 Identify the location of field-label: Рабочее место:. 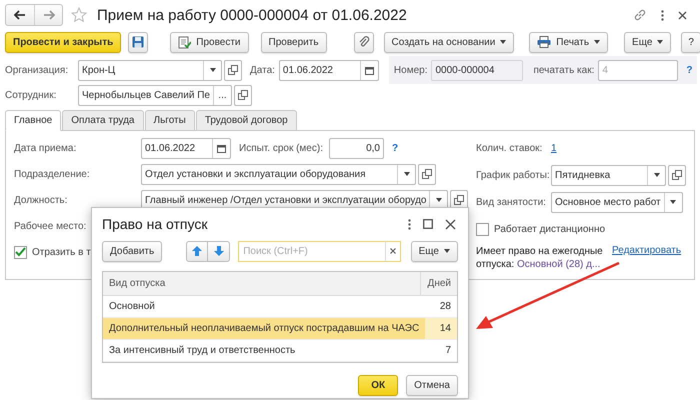
(50, 226).